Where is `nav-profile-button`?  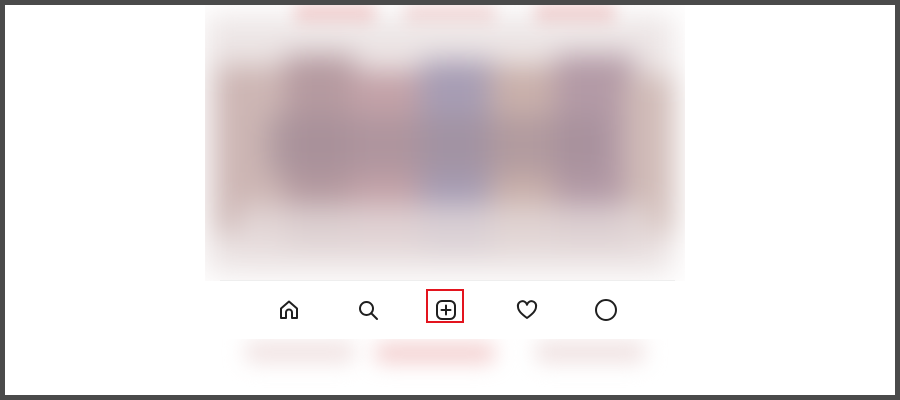
nav-profile-button is located at coordinates (606, 310).